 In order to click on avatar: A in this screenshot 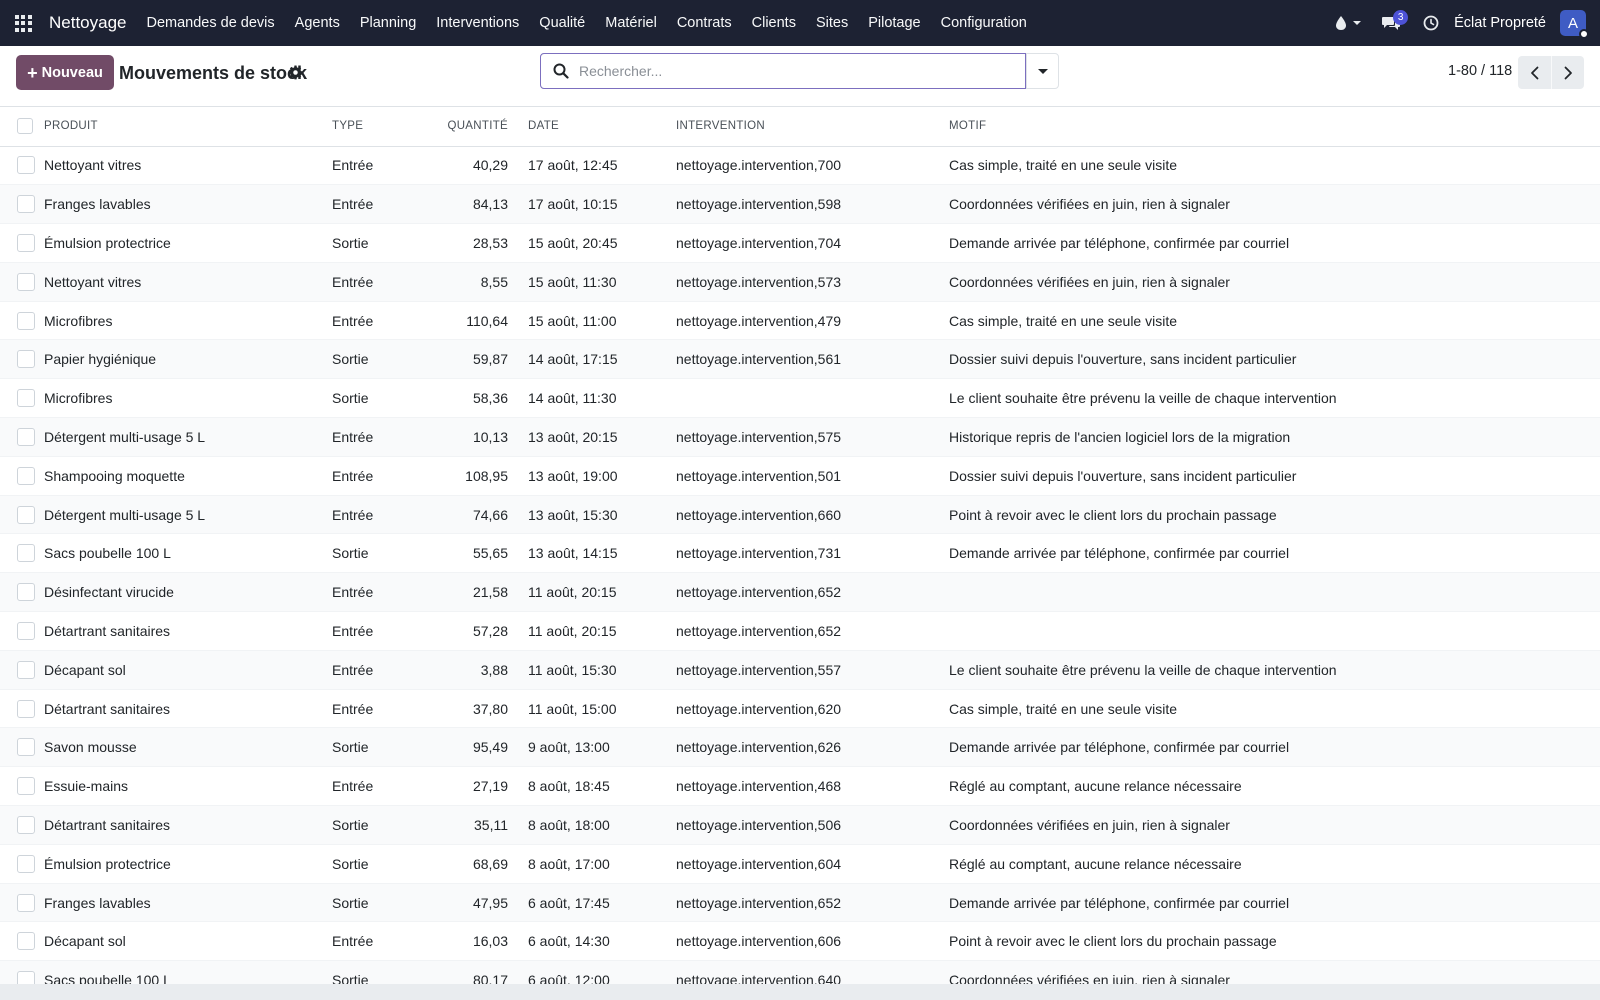, I will do `click(1574, 24)`.